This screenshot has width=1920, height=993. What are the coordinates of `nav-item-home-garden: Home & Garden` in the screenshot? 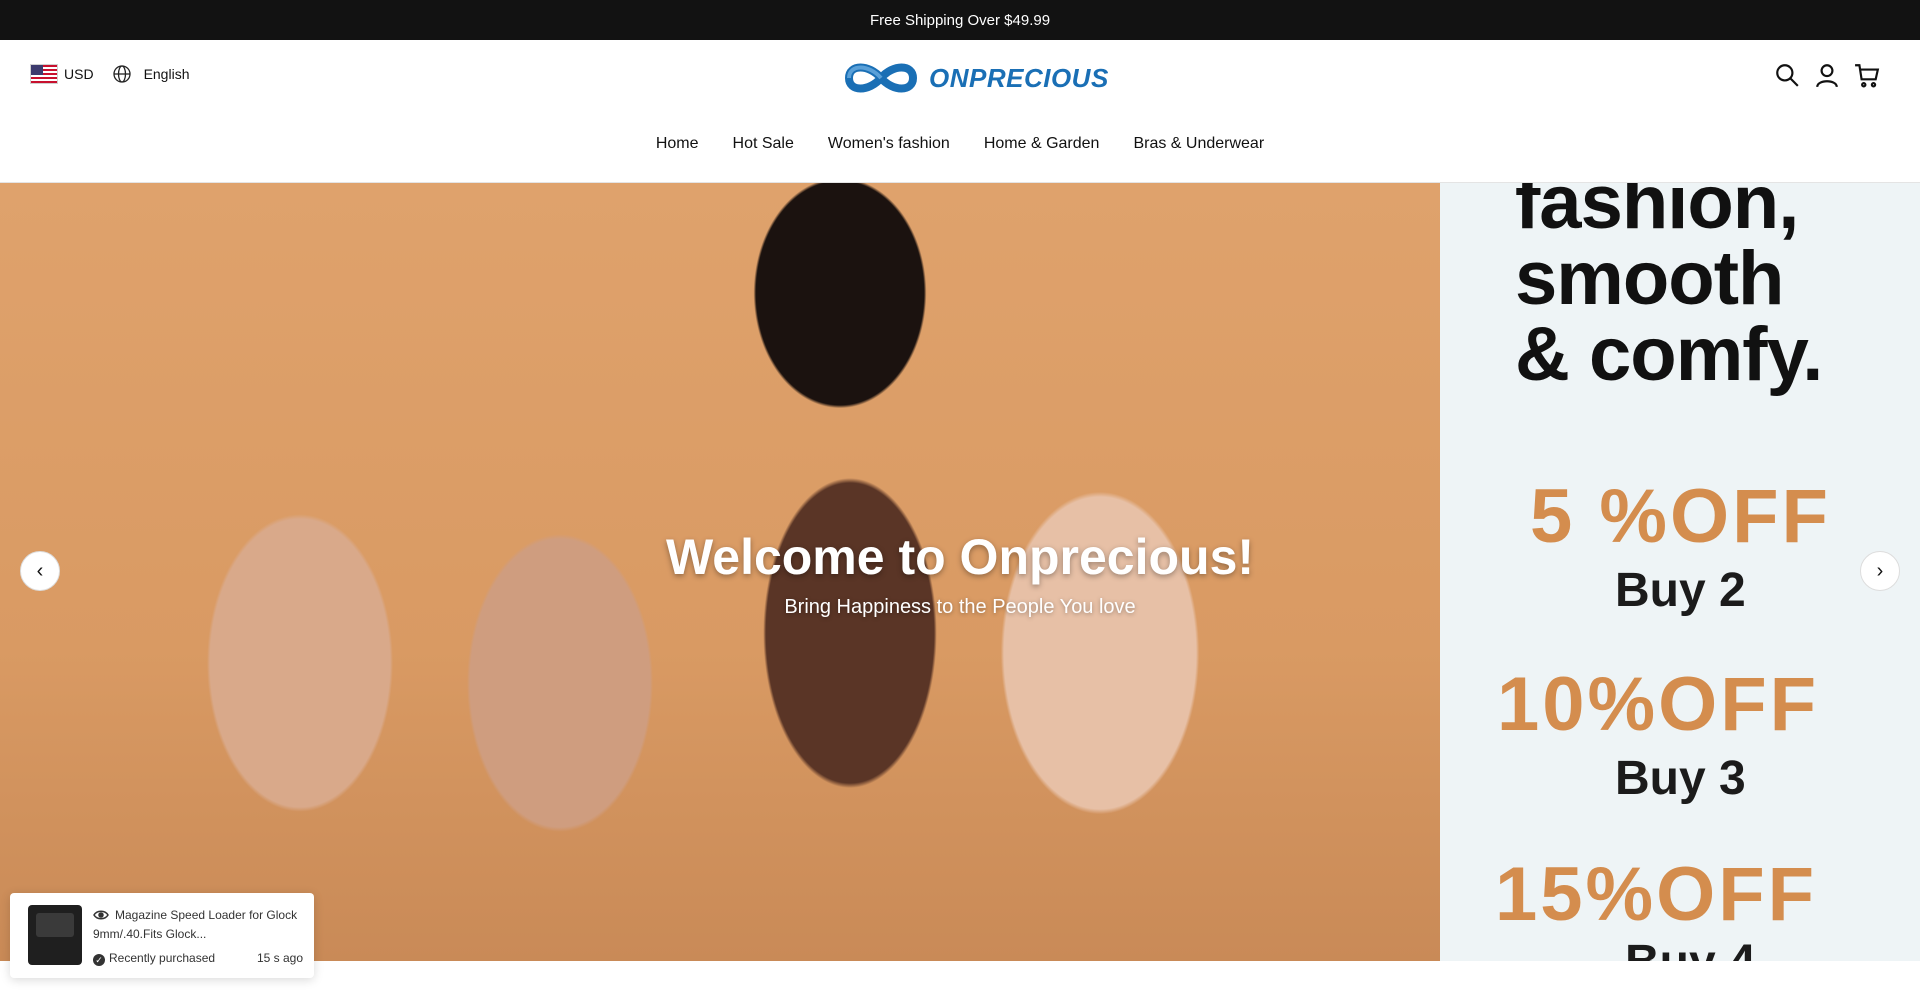 It's located at (1042, 144).